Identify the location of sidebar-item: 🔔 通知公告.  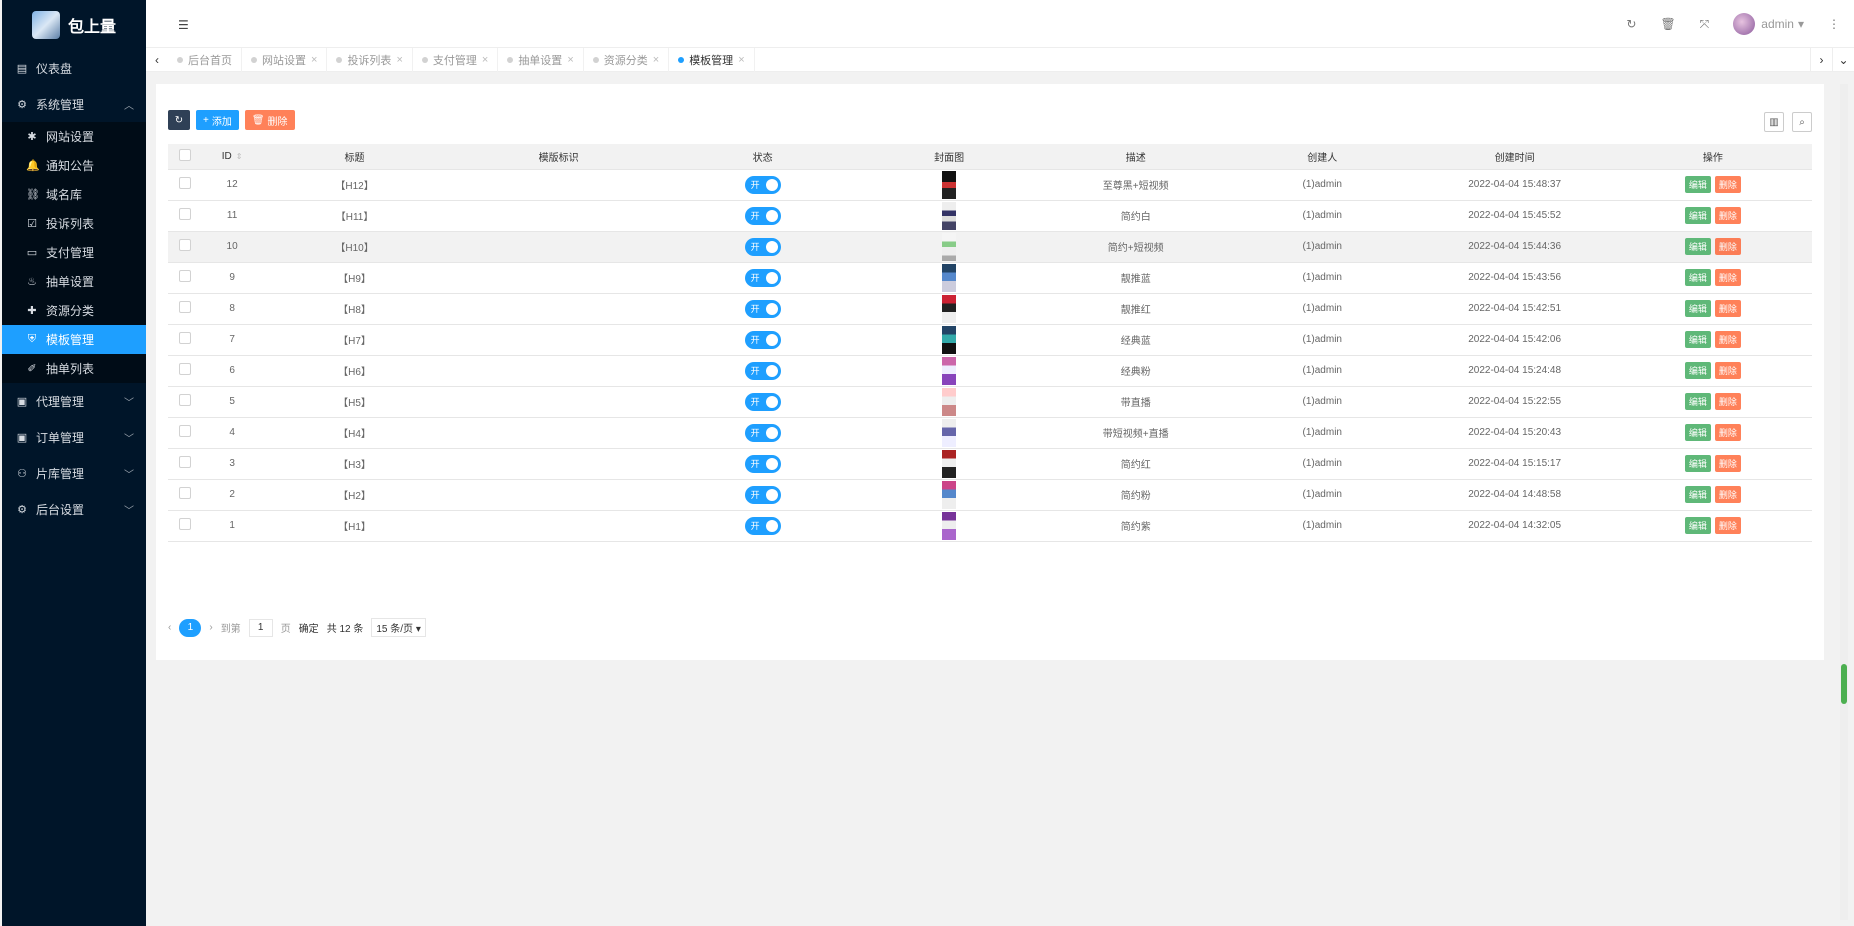
(74, 165).